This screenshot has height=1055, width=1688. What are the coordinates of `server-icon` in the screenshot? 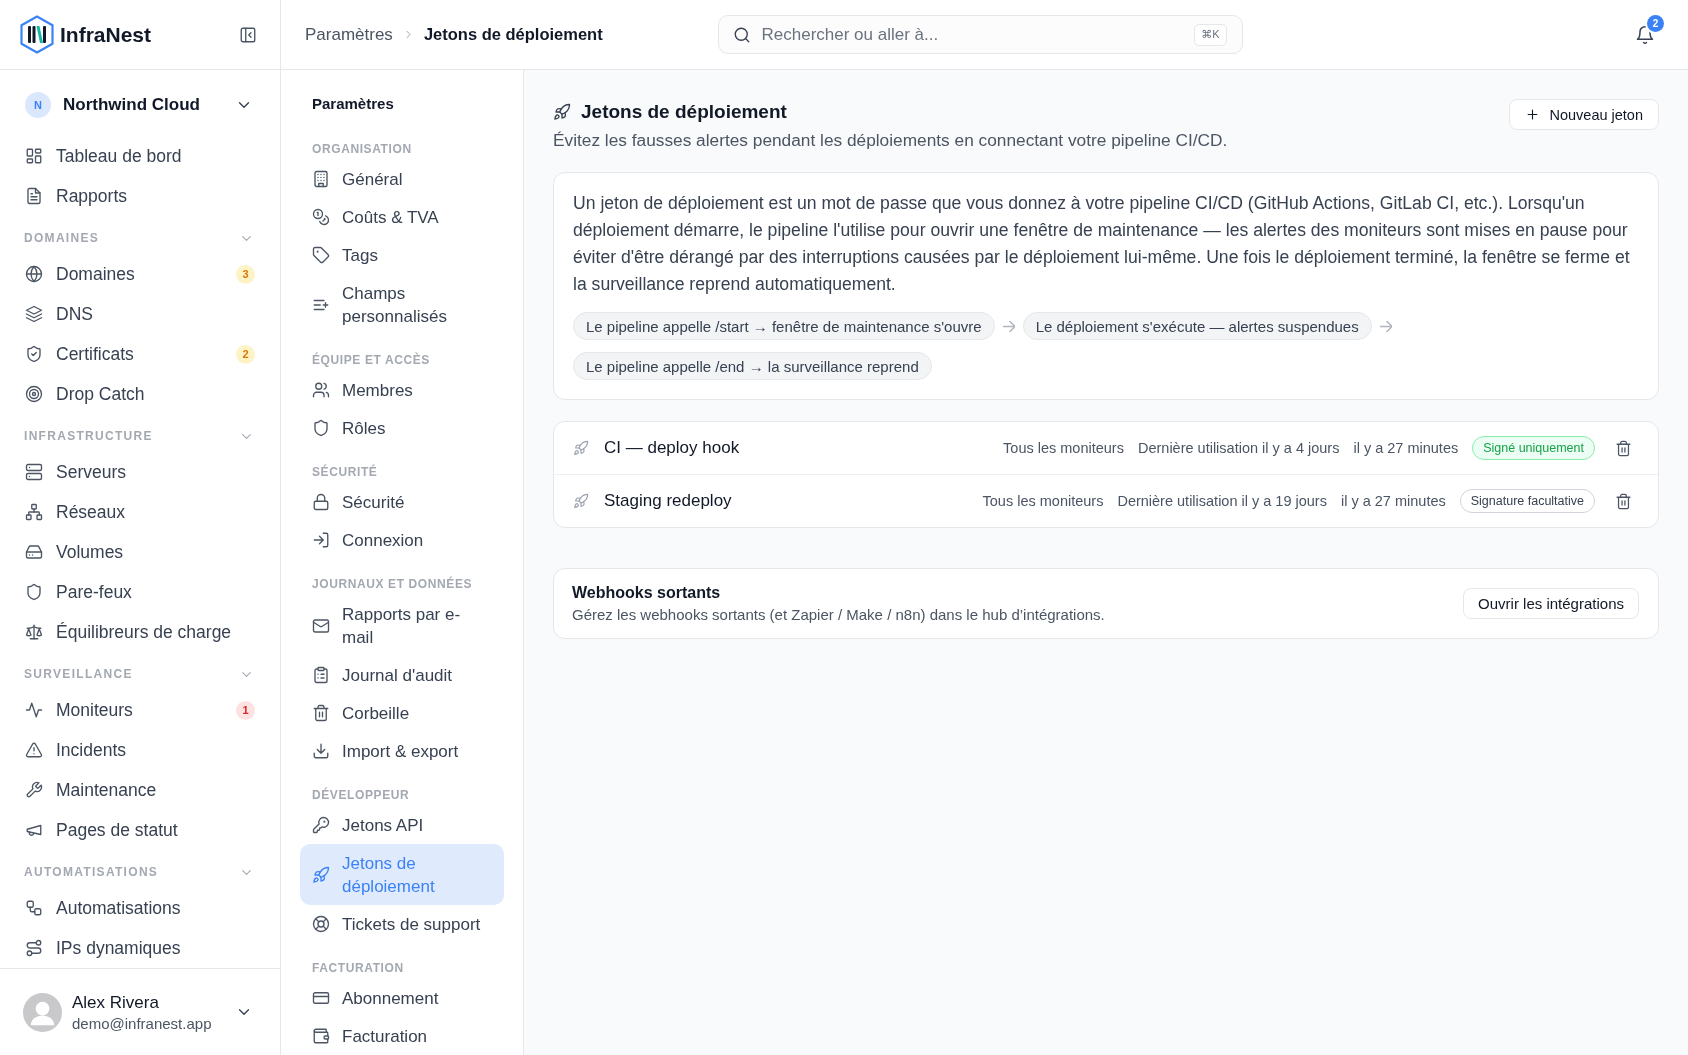 It's located at (34, 472).